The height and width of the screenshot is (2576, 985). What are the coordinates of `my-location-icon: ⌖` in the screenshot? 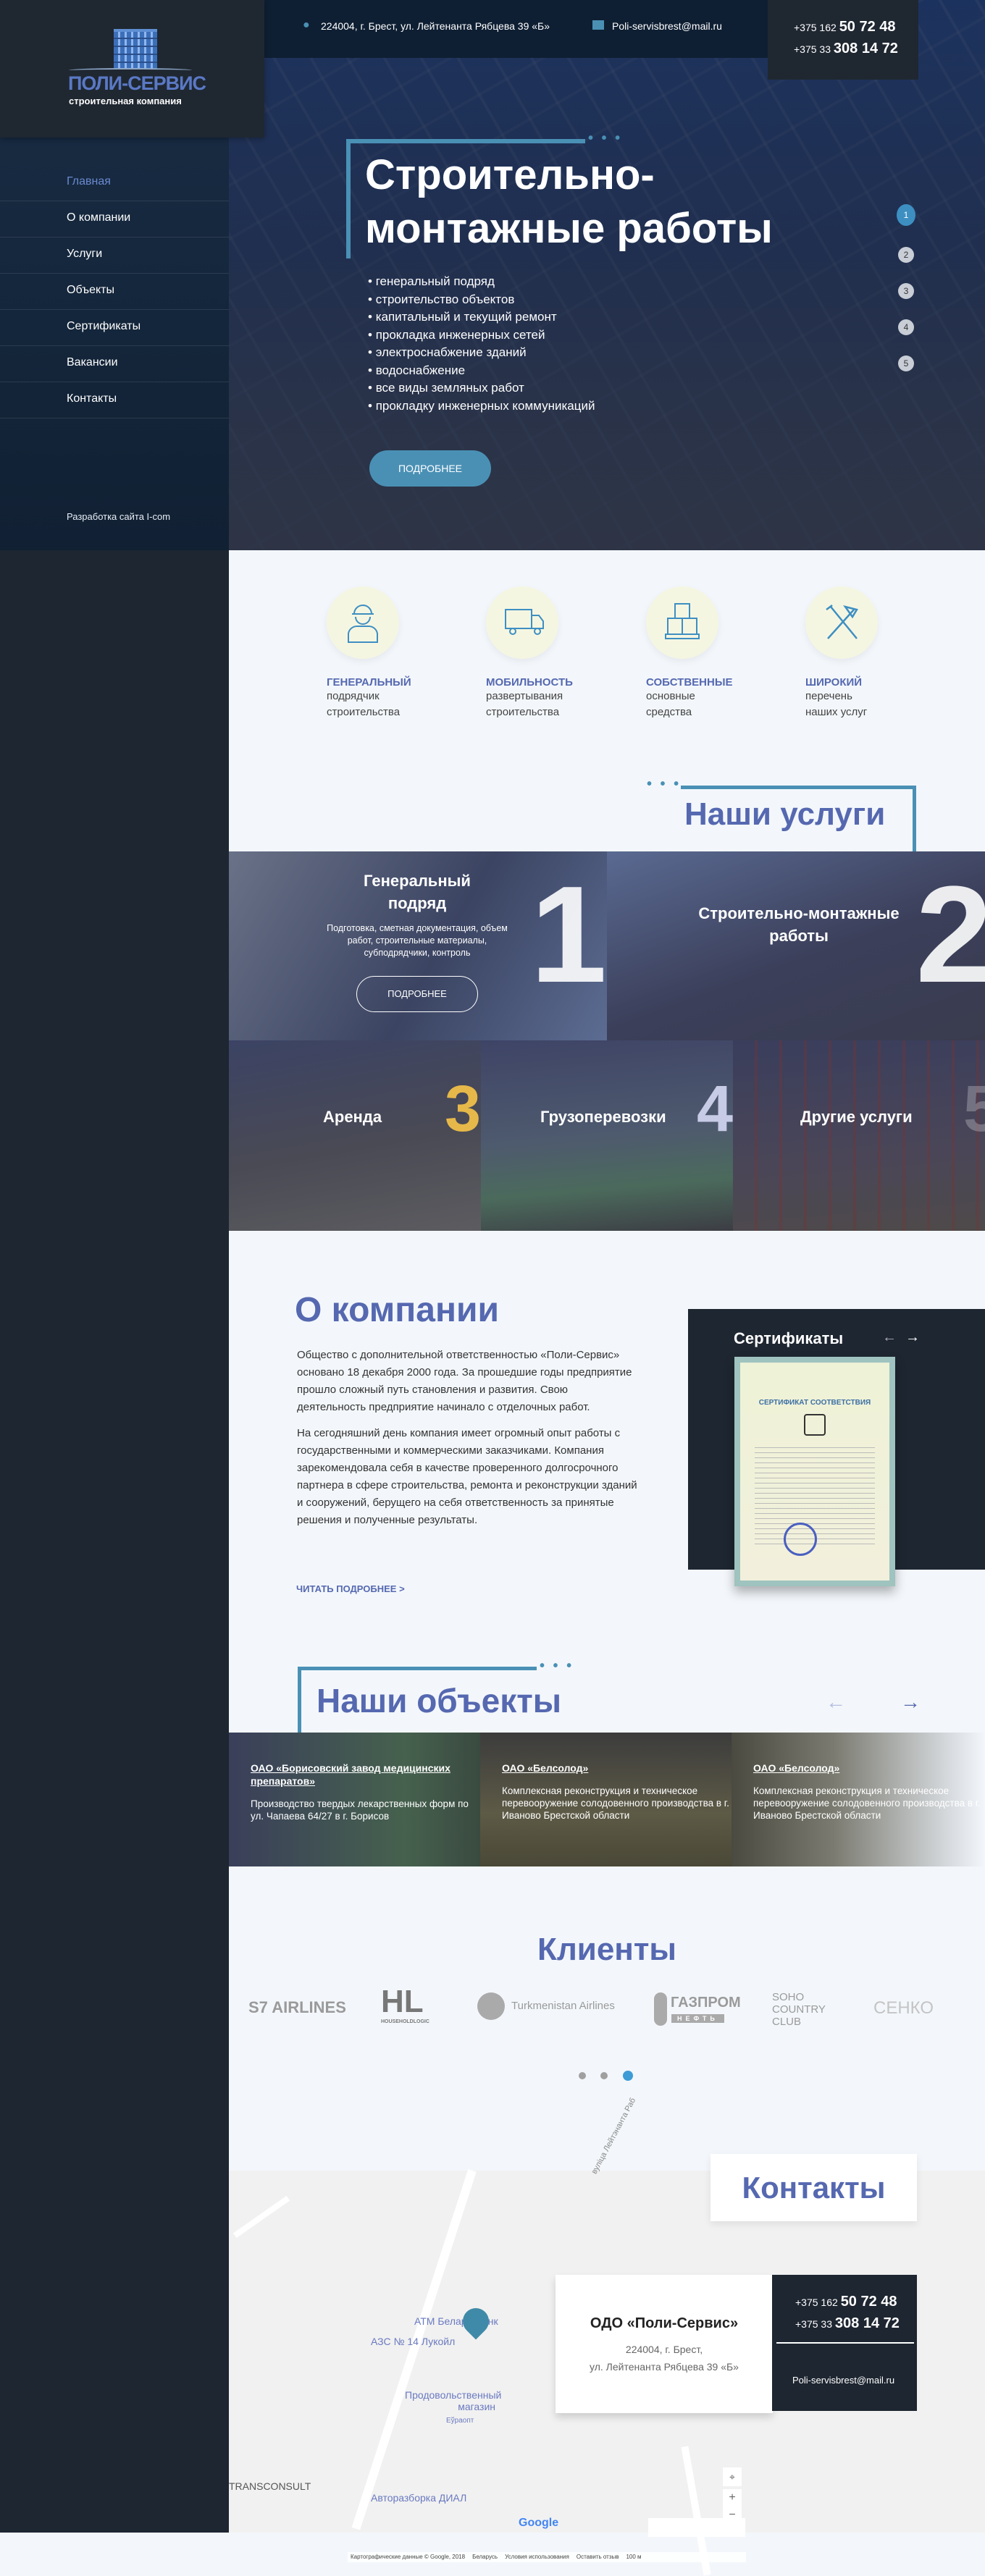 It's located at (732, 2476).